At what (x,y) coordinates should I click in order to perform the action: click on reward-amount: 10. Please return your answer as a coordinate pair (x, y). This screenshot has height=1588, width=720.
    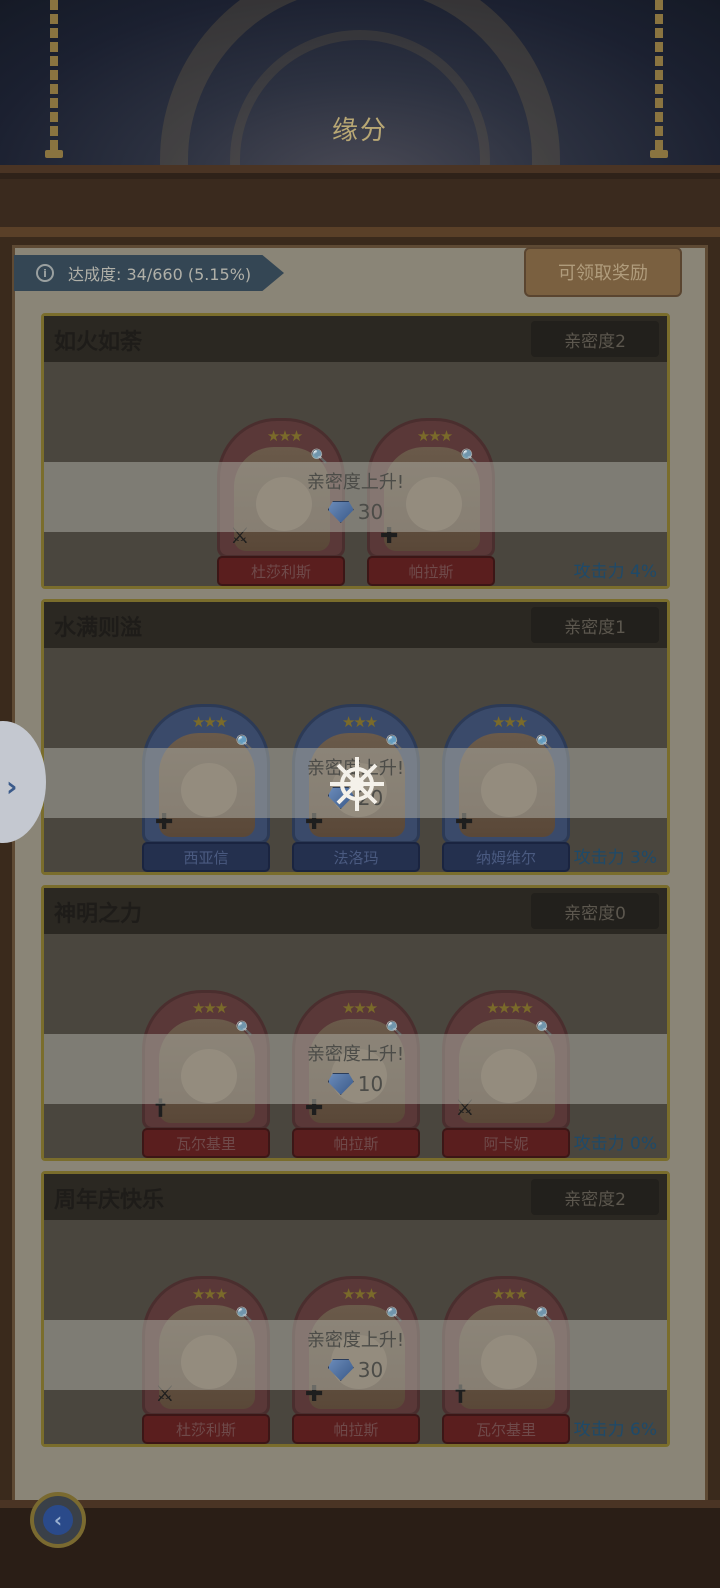
    Looking at the image, I should click on (355, 1084).